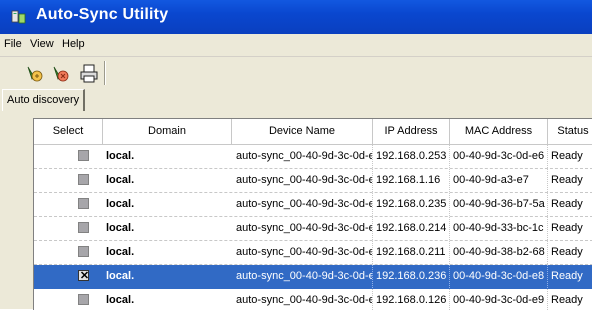 The height and width of the screenshot is (310, 592). I want to click on ip-address-cell: 192.168.0.235, so click(413, 204).